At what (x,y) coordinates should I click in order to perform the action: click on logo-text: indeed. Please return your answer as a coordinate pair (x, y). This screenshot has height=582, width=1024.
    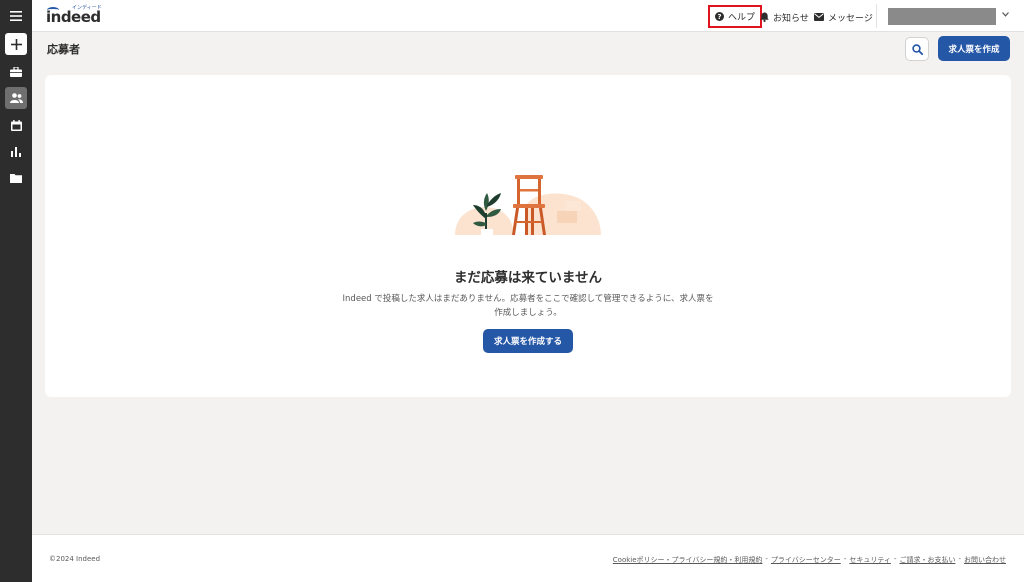
    Looking at the image, I should click on (73, 17).